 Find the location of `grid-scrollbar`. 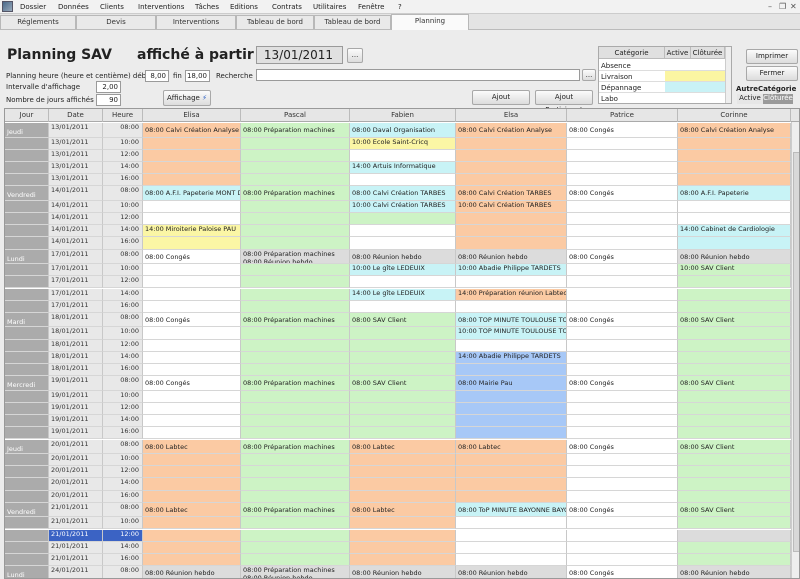

grid-scrollbar is located at coordinates (795, 350).